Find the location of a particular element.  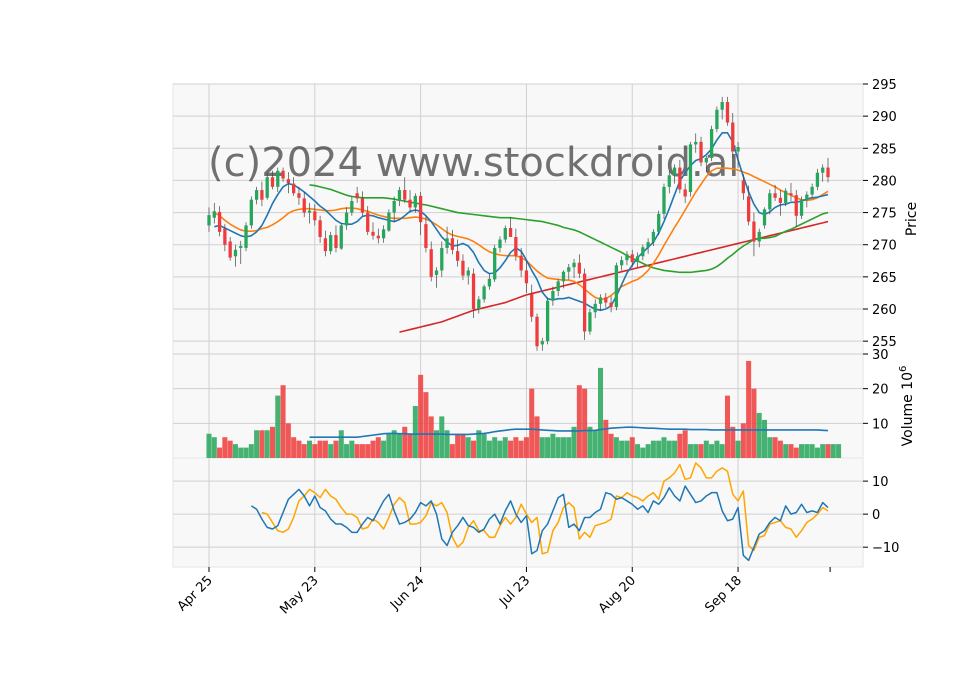

volume-tick-label: 10 is located at coordinates (880, 424).